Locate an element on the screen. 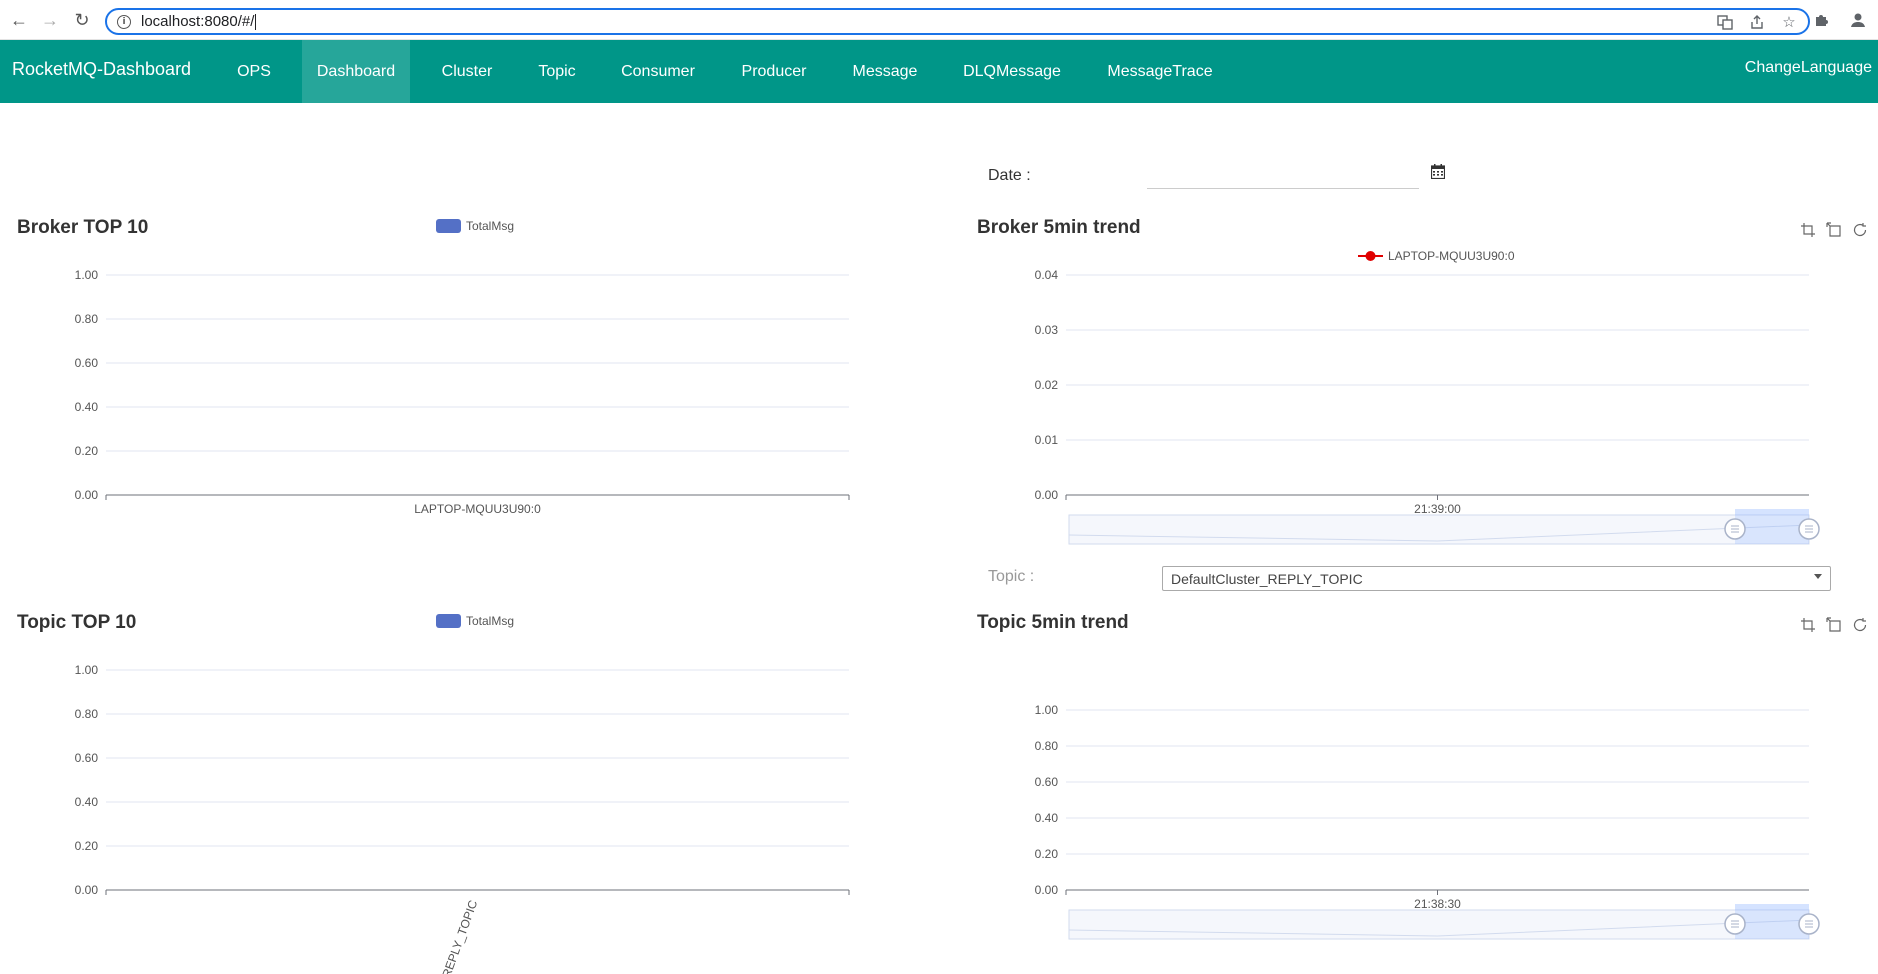 The height and width of the screenshot is (974, 1878). y-tick-label: 0.03 is located at coordinates (1047, 330).